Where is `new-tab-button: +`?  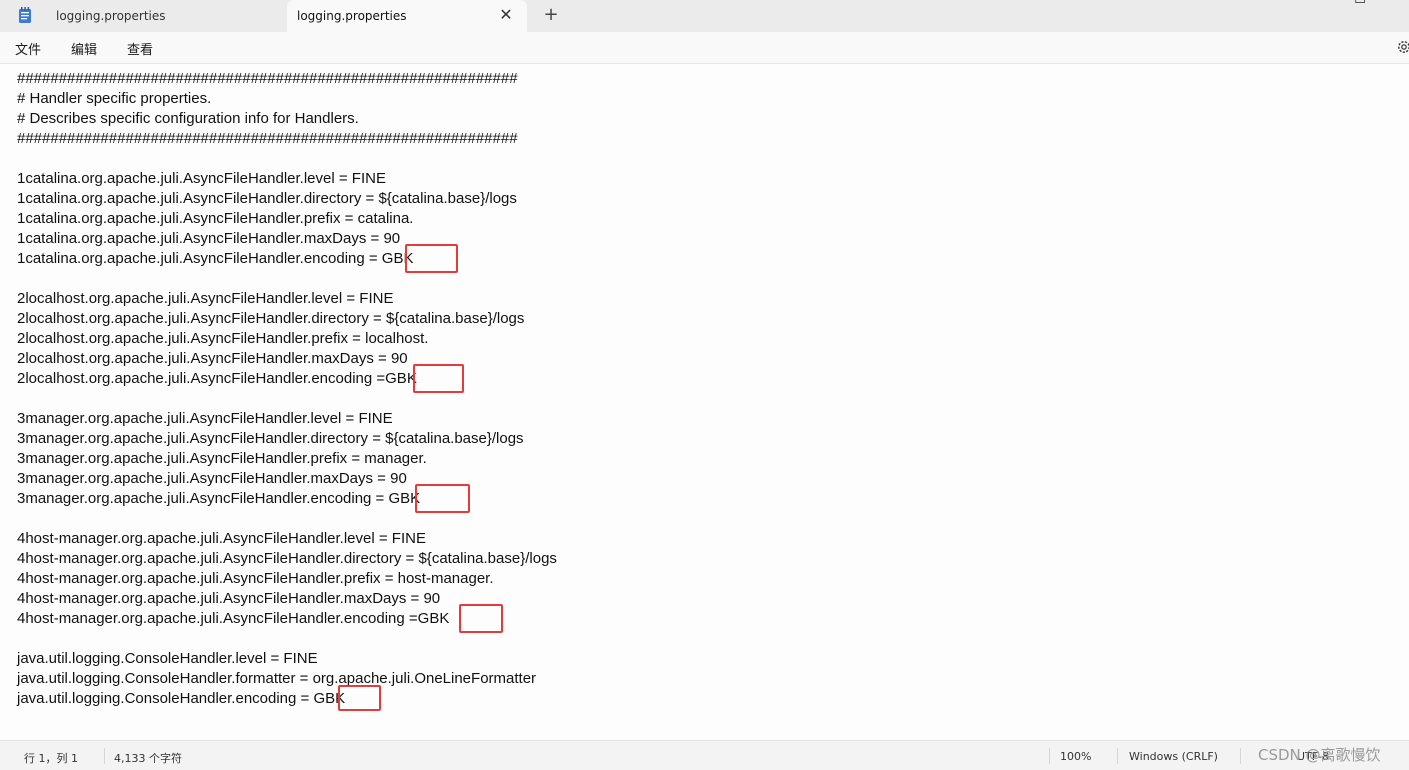 new-tab-button: + is located at coordinates (551, 15).